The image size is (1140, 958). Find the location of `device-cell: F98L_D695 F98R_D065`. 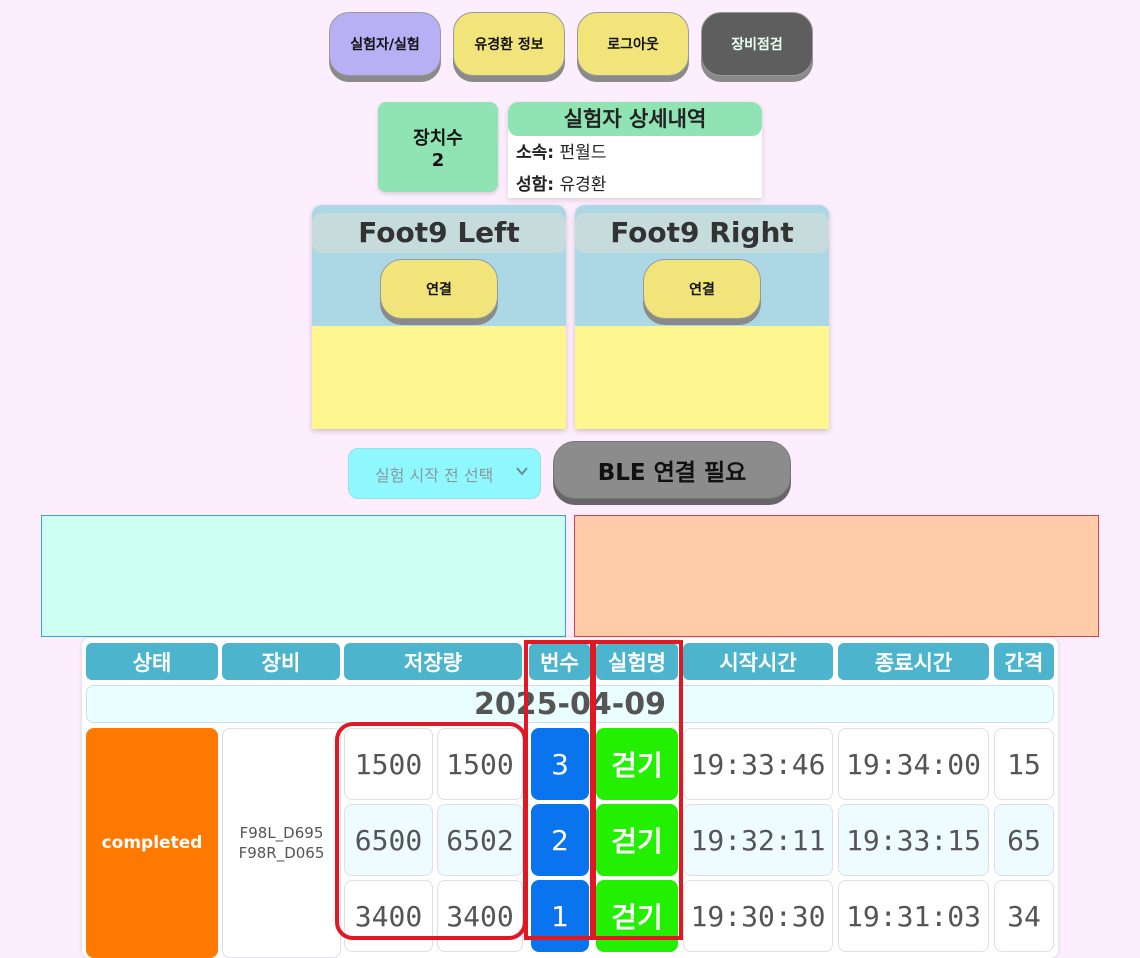

device-cell: F98L_D695 F98R_D065 is located at coordinates (281, 843).